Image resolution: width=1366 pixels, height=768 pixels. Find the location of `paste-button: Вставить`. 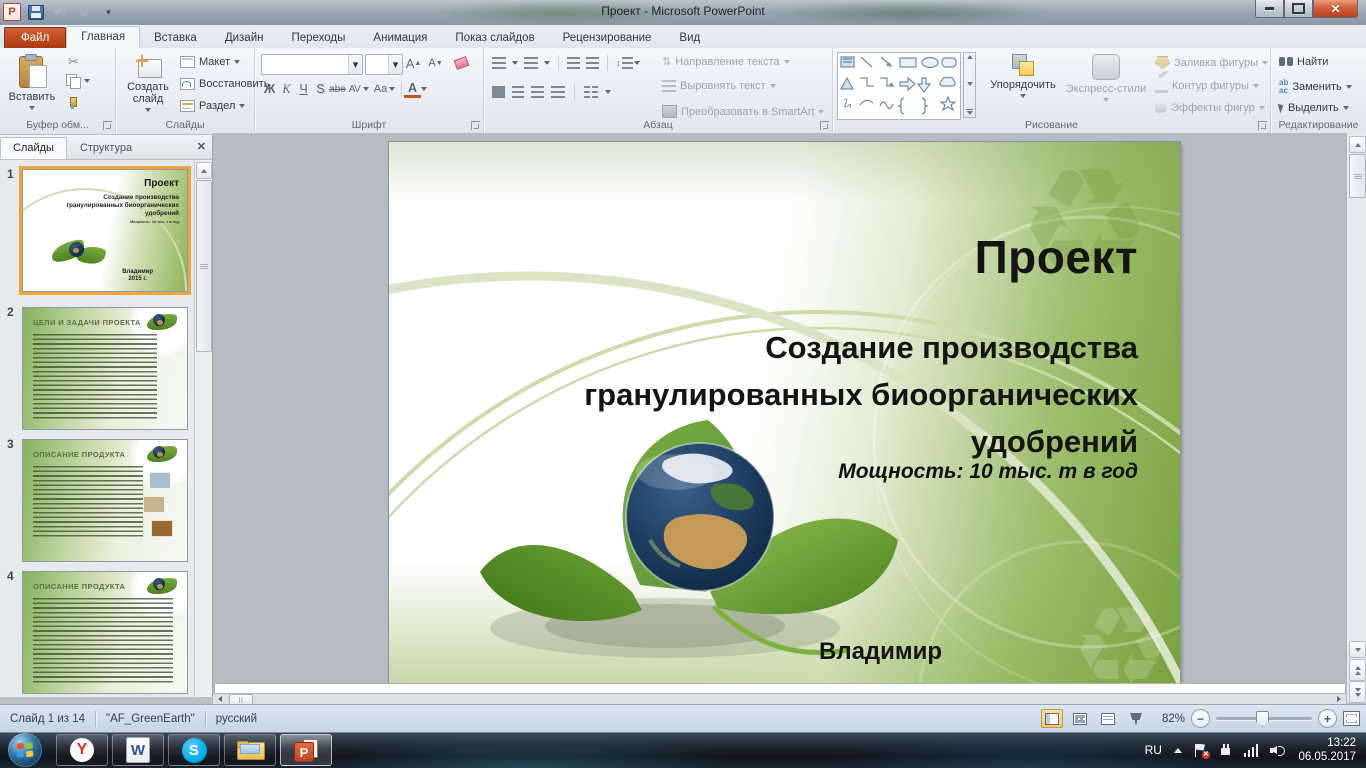

paste-button: Вставить is located at coordinates (32, 80).